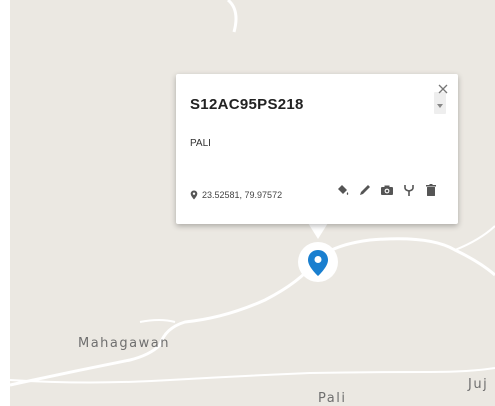 The image size is (495, 406). I want to click on popup-description: PALI, so click(200, 143).